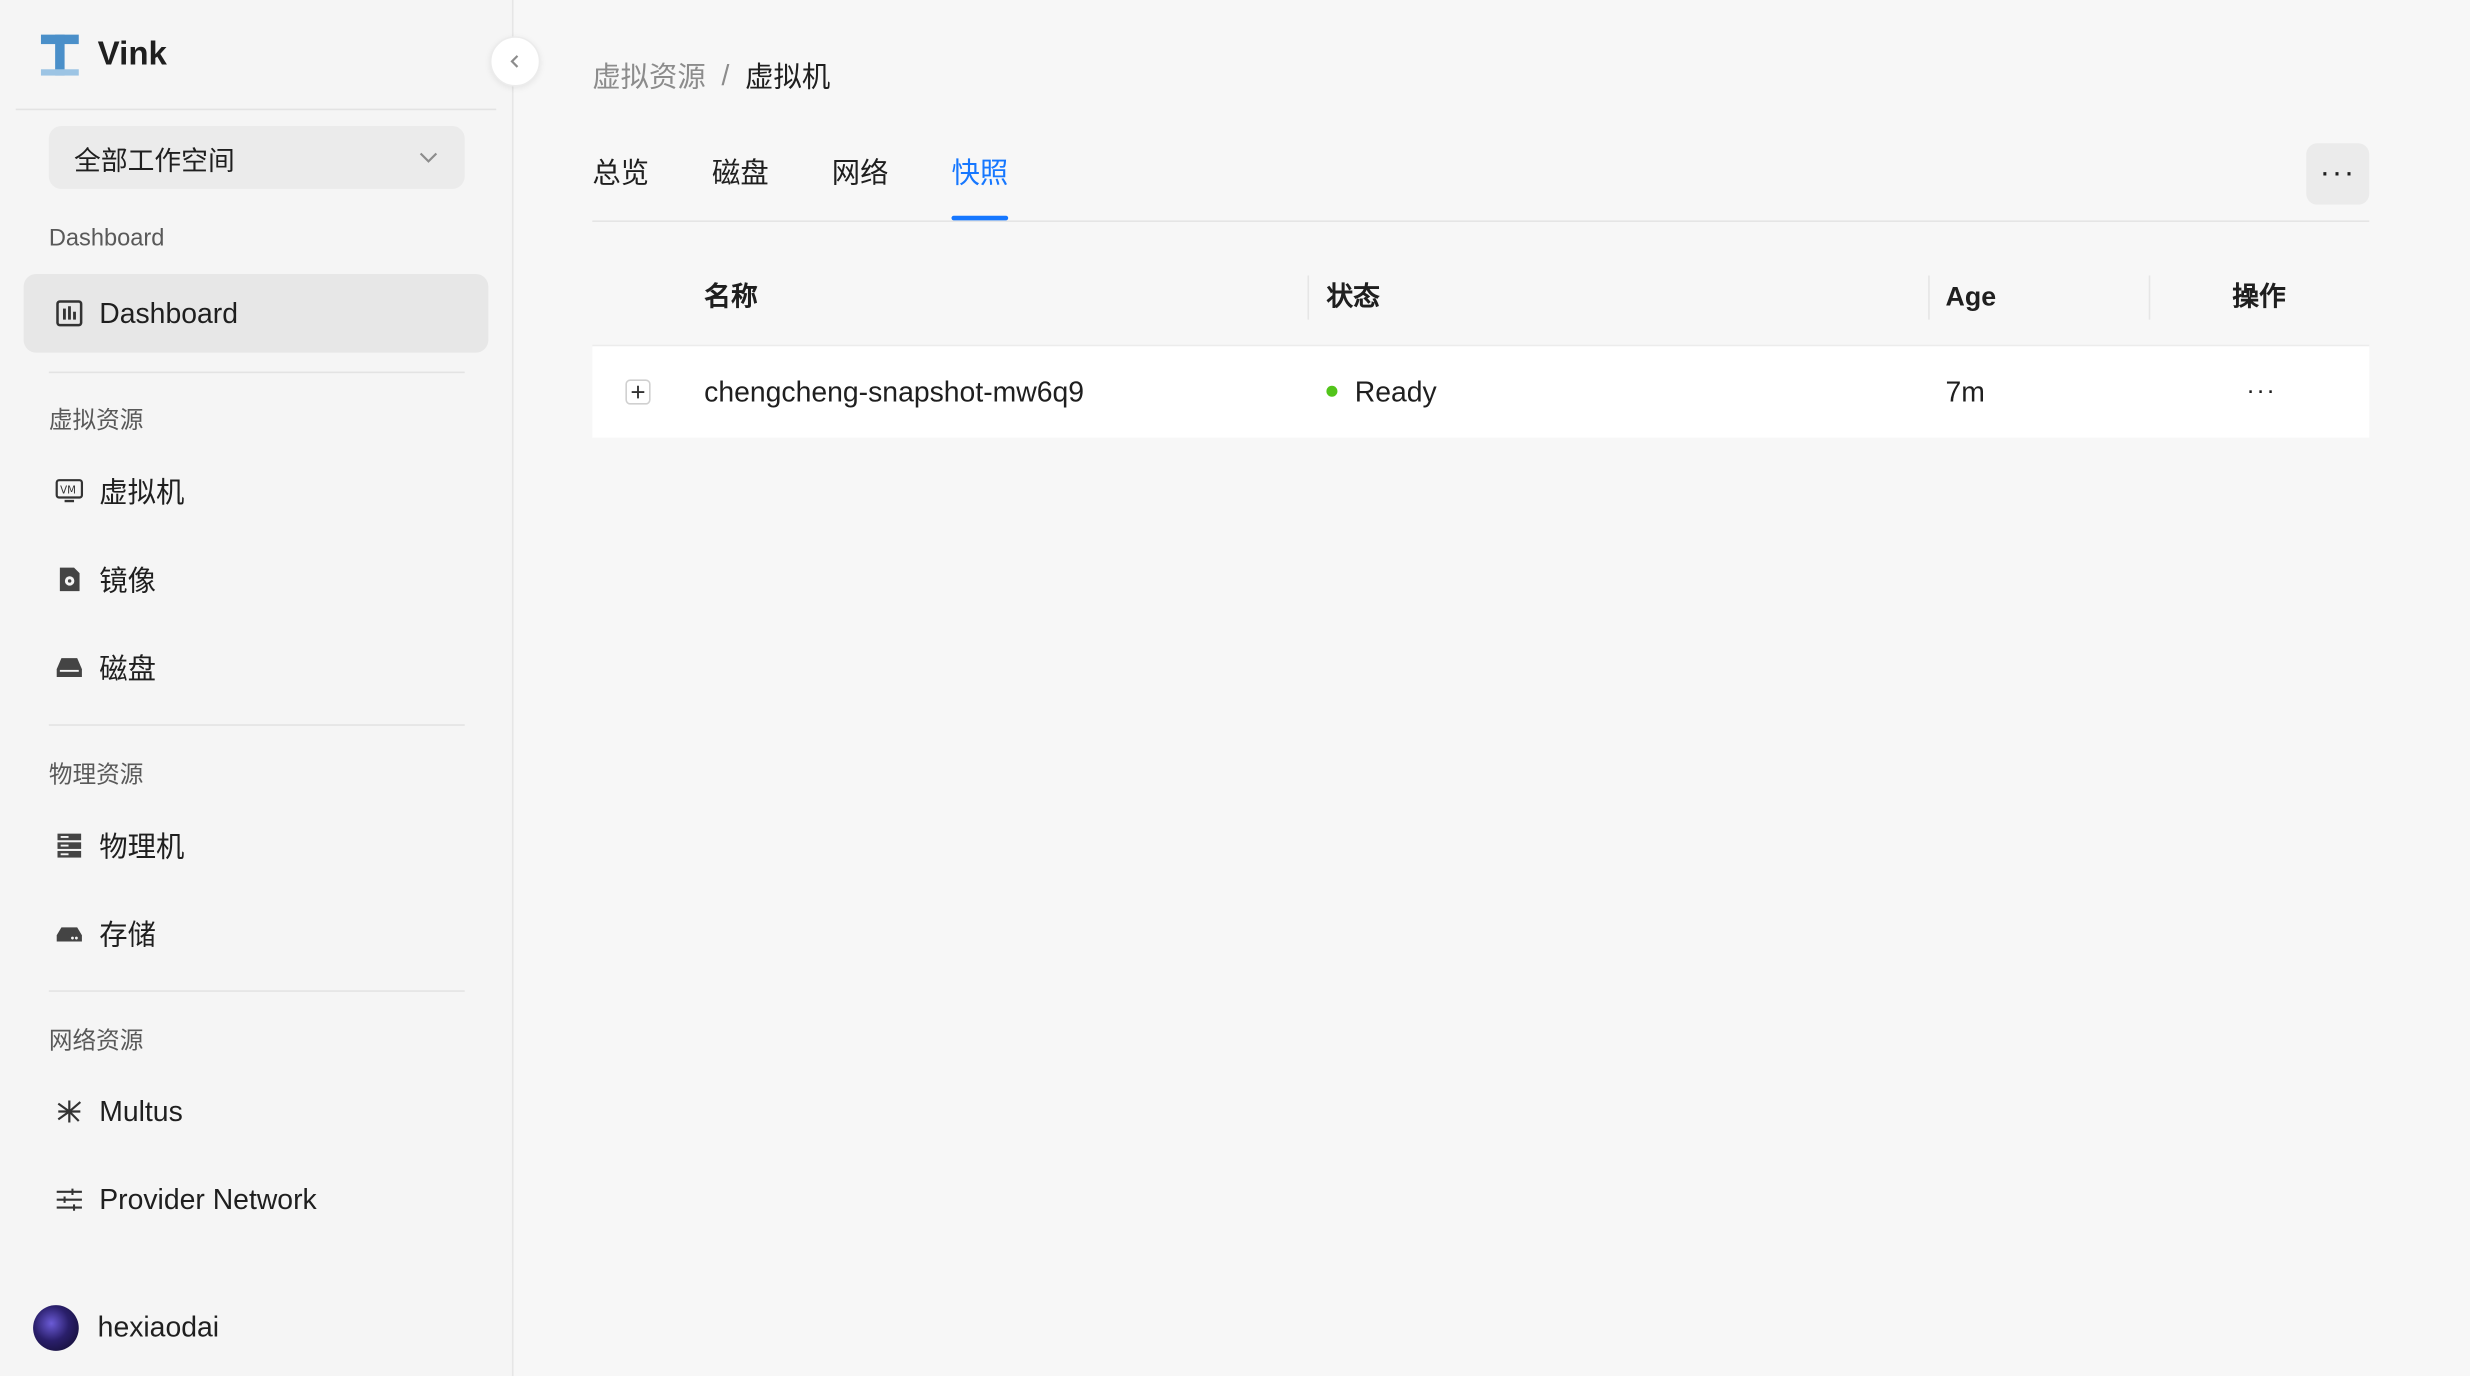 The image size is (2470, 1376). I want to click on vink-logo-icon, so click(60, 54).